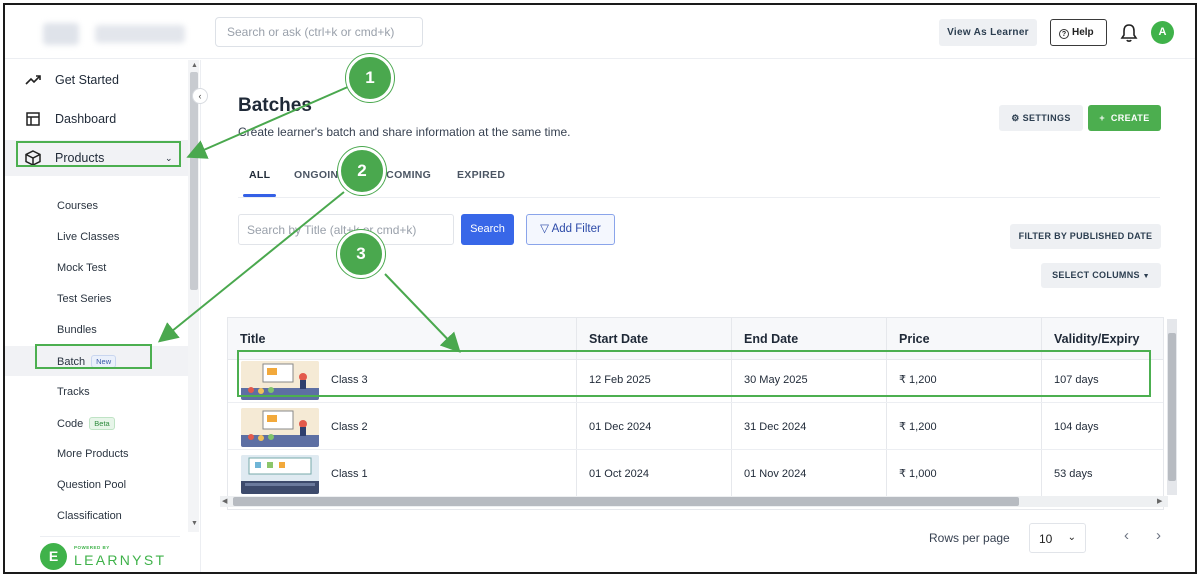 This screenshot has width=1200, height=577. Describe the element at coordinates (914, 339) in the screenshot. I see `column-header-price: Price` at that location.